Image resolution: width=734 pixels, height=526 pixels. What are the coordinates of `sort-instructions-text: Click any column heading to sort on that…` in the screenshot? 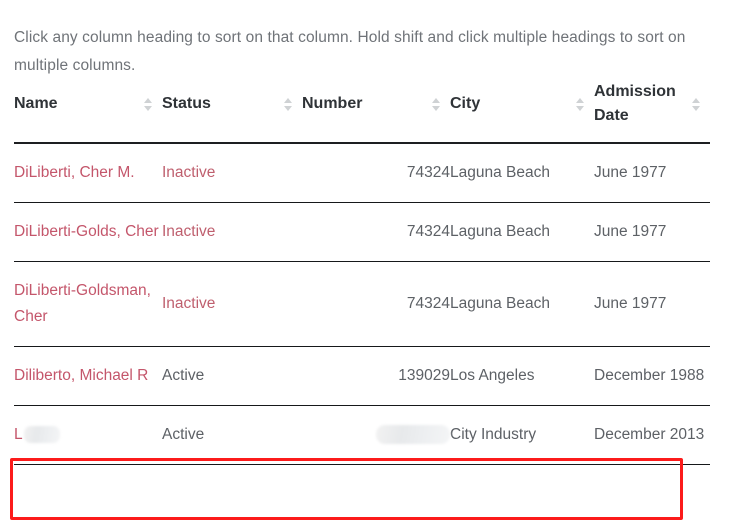 It's located at (350, 51).